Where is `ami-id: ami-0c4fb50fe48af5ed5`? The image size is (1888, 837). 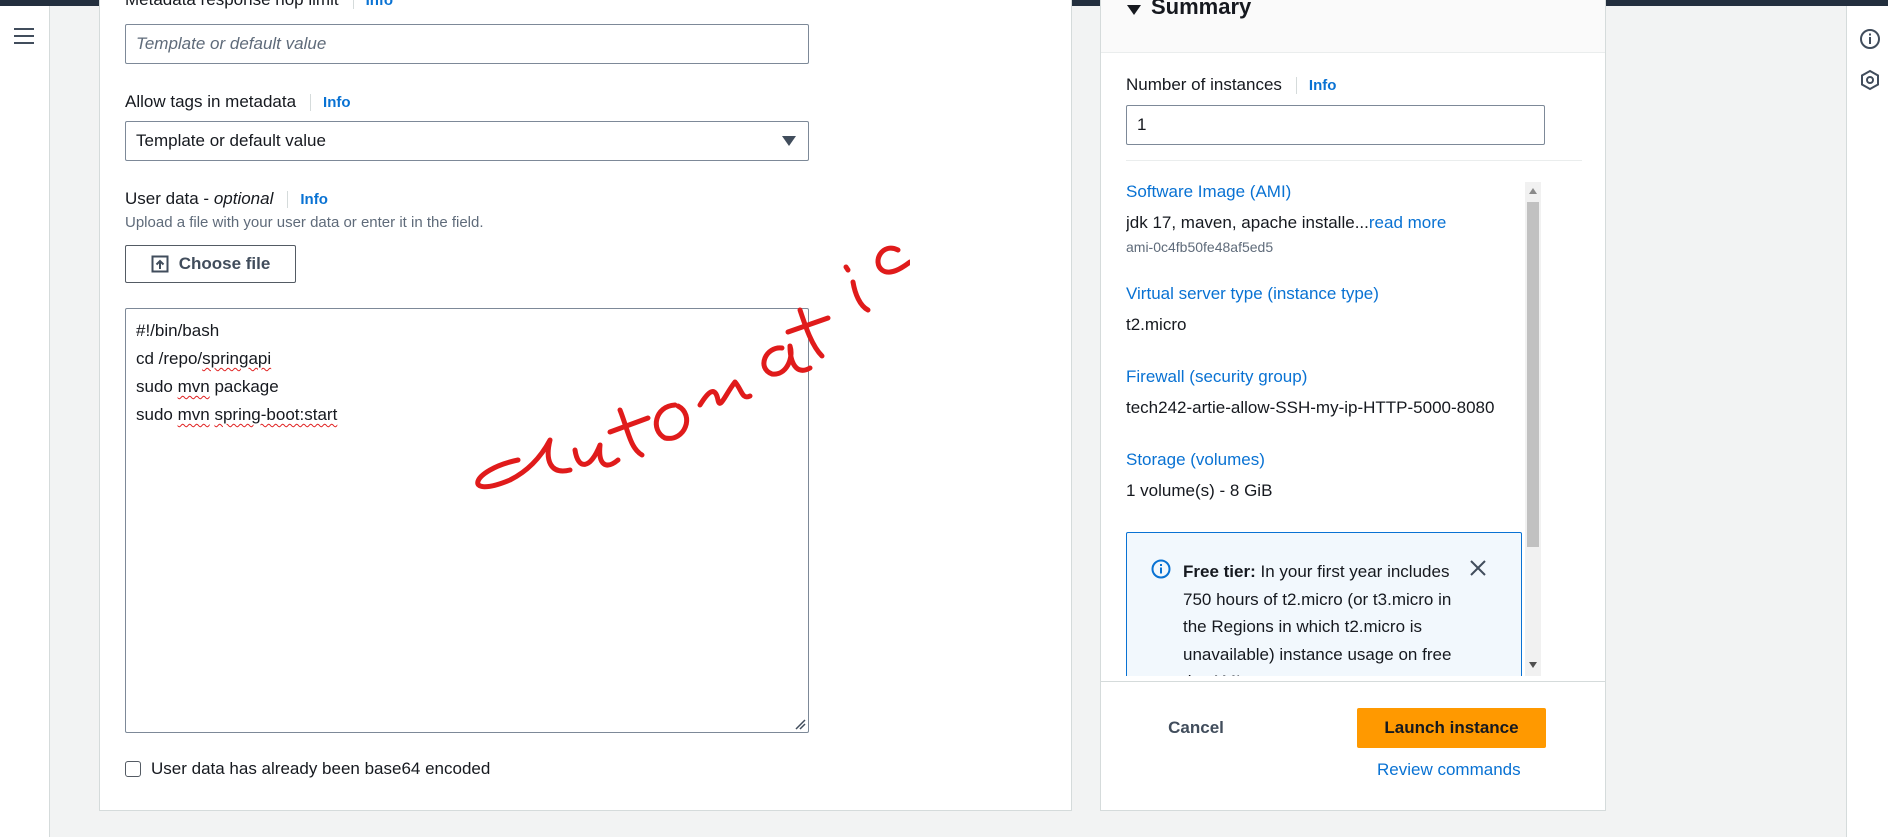
ami-id: ami-0c4fb50fe48af5ed5 is located at coordinates (1200, 247).